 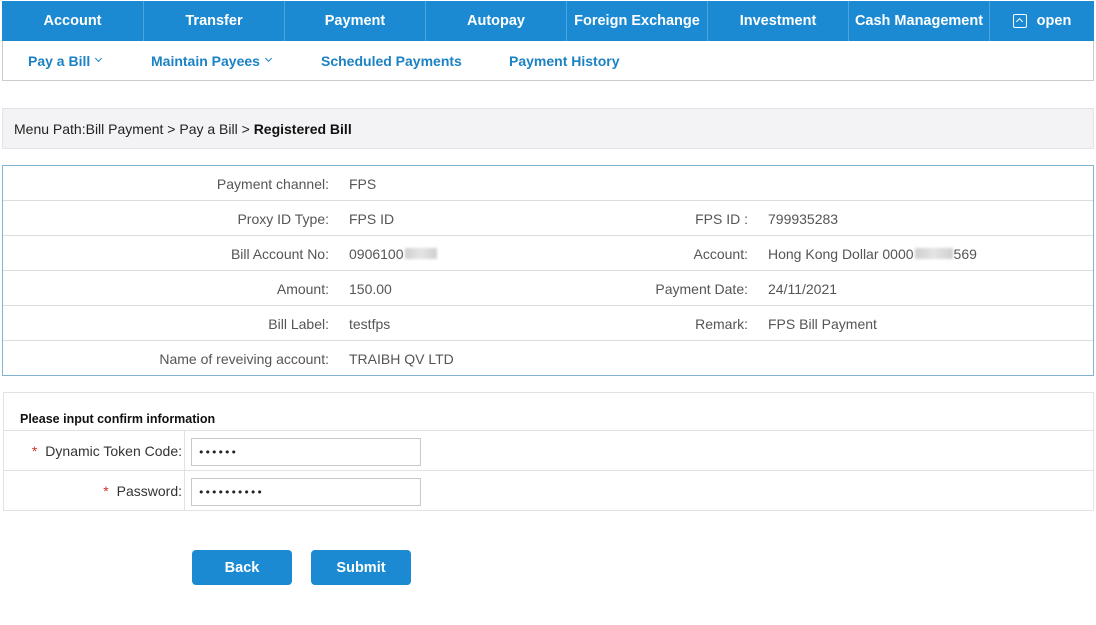 What do you see at coordinates (721, 323) in the screenshot?
I see `remark-label: Remark:` at bounding box center [721, 323].